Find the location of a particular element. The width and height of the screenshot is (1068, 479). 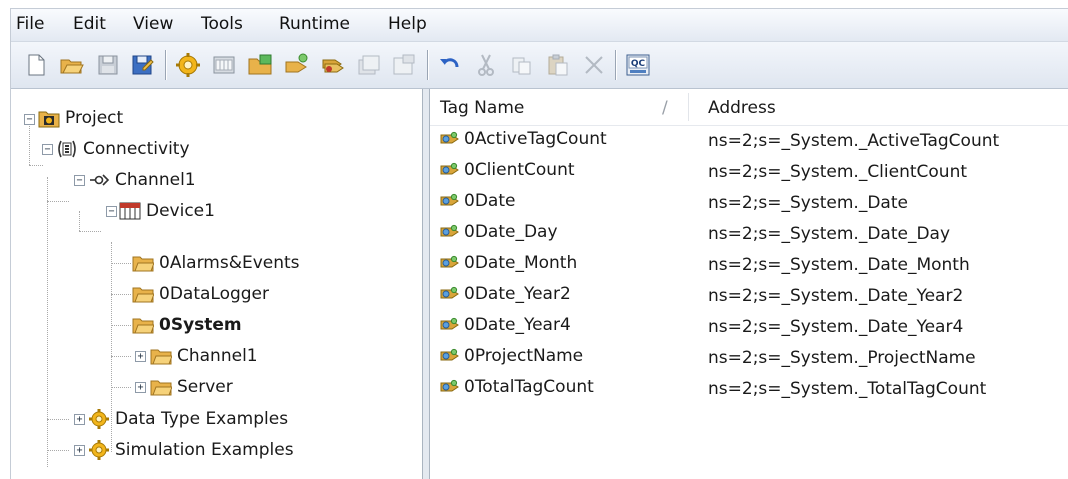

quick-client-label: QC is located at coordinates (638, 64).